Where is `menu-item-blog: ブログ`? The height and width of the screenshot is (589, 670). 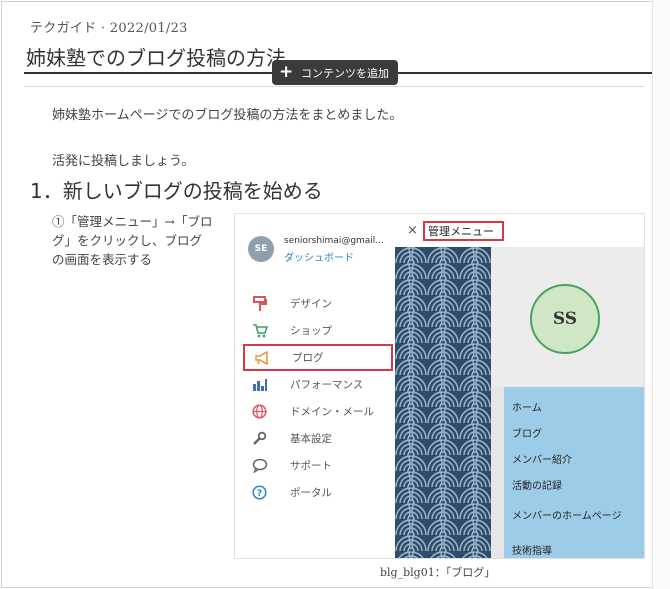 menu-item-blog: ブログ is located at coordinates (318, 357).